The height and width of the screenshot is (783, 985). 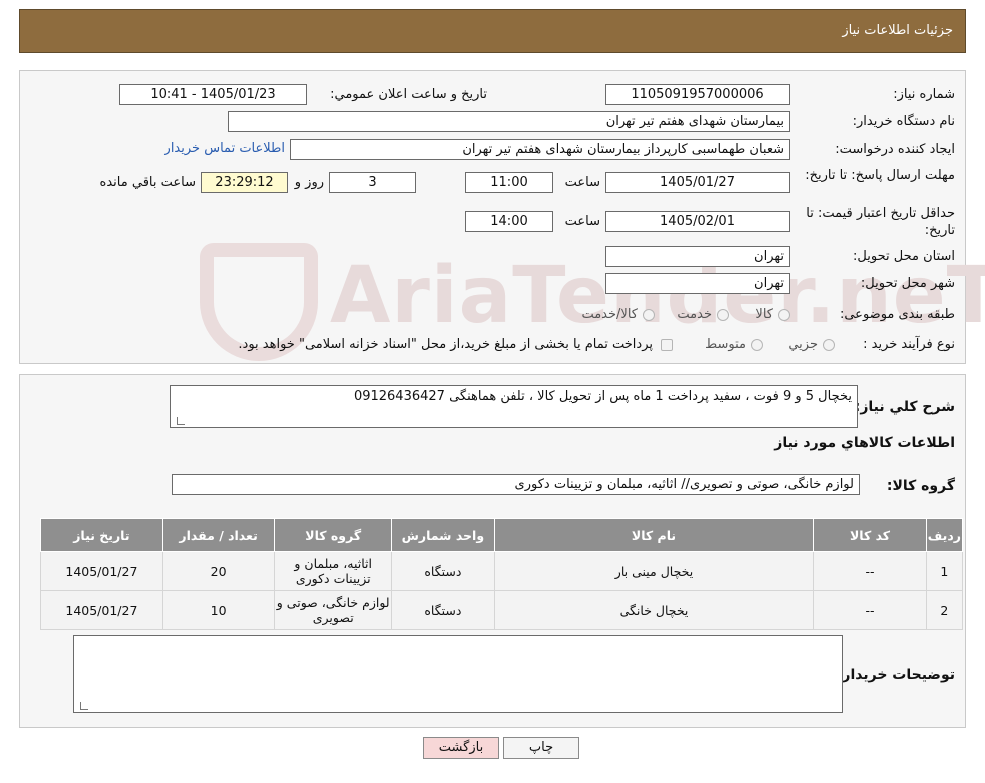 What do you see at coordinates (829, 345) in the screenshot?
I see `process-radio-minor` at bounding box center [829, 345].